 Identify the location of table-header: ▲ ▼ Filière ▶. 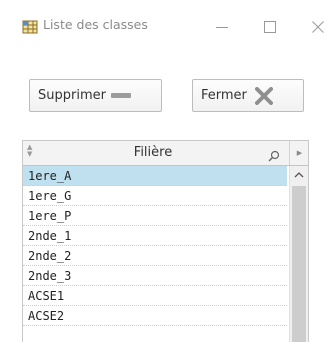
(165, 153).